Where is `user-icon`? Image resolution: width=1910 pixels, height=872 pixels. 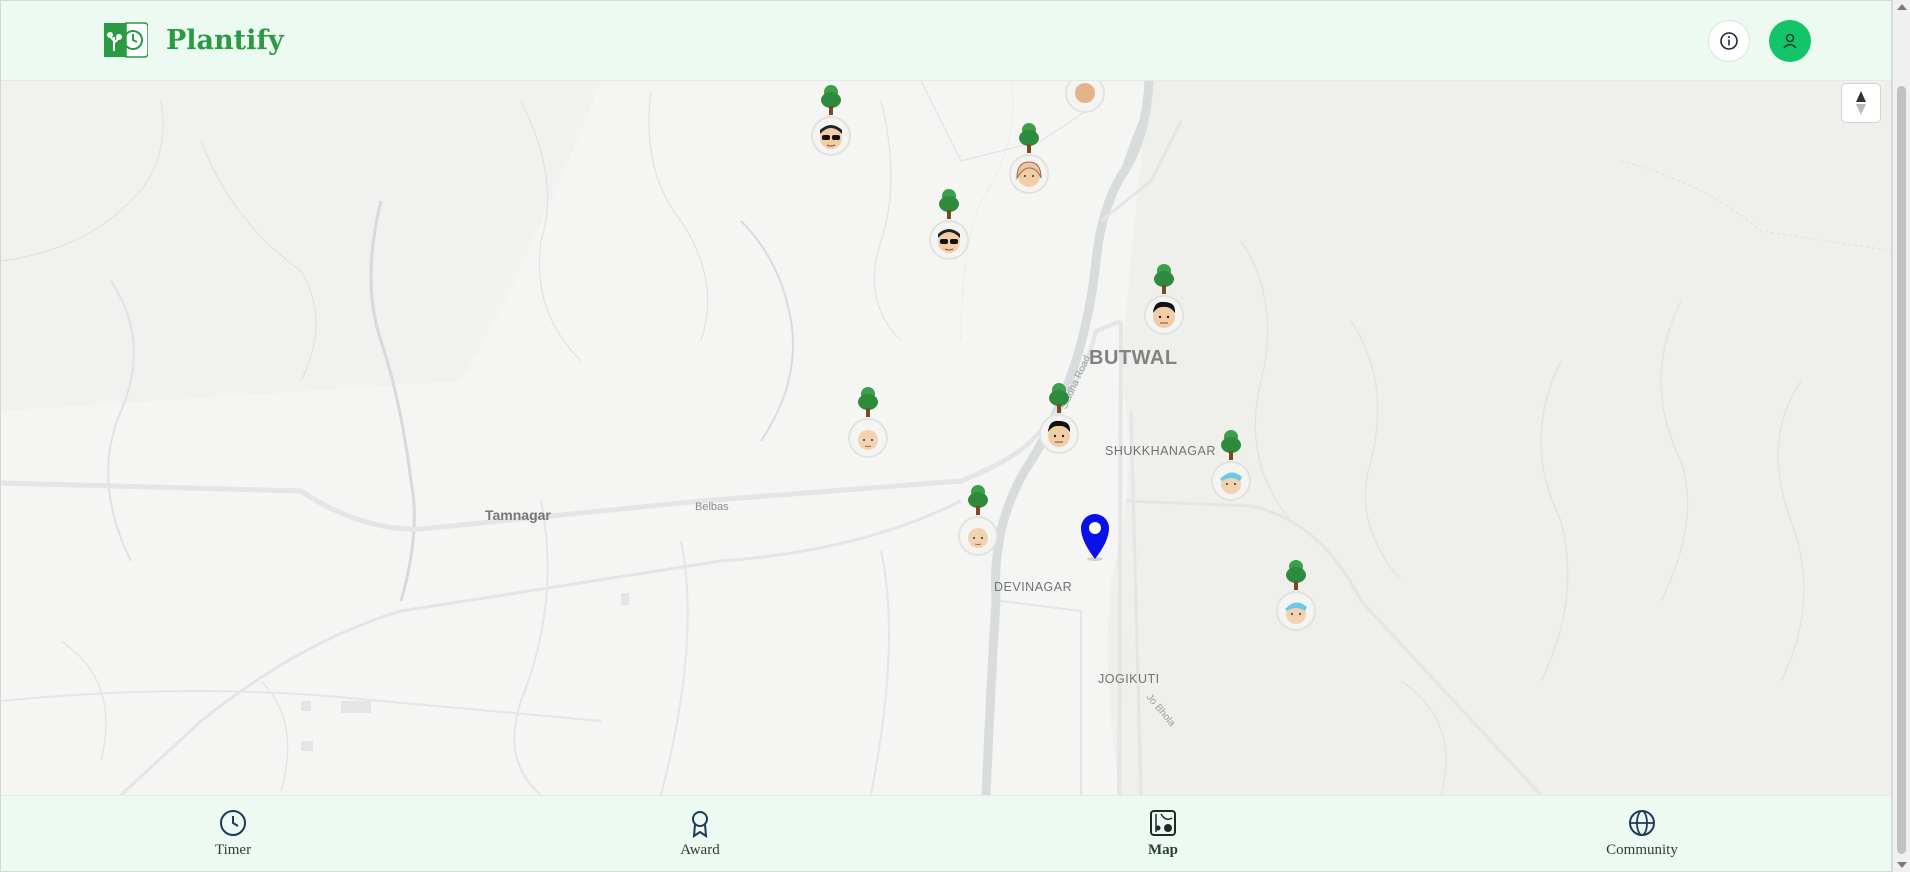
user-icon is located at coordinates (1790, 41).